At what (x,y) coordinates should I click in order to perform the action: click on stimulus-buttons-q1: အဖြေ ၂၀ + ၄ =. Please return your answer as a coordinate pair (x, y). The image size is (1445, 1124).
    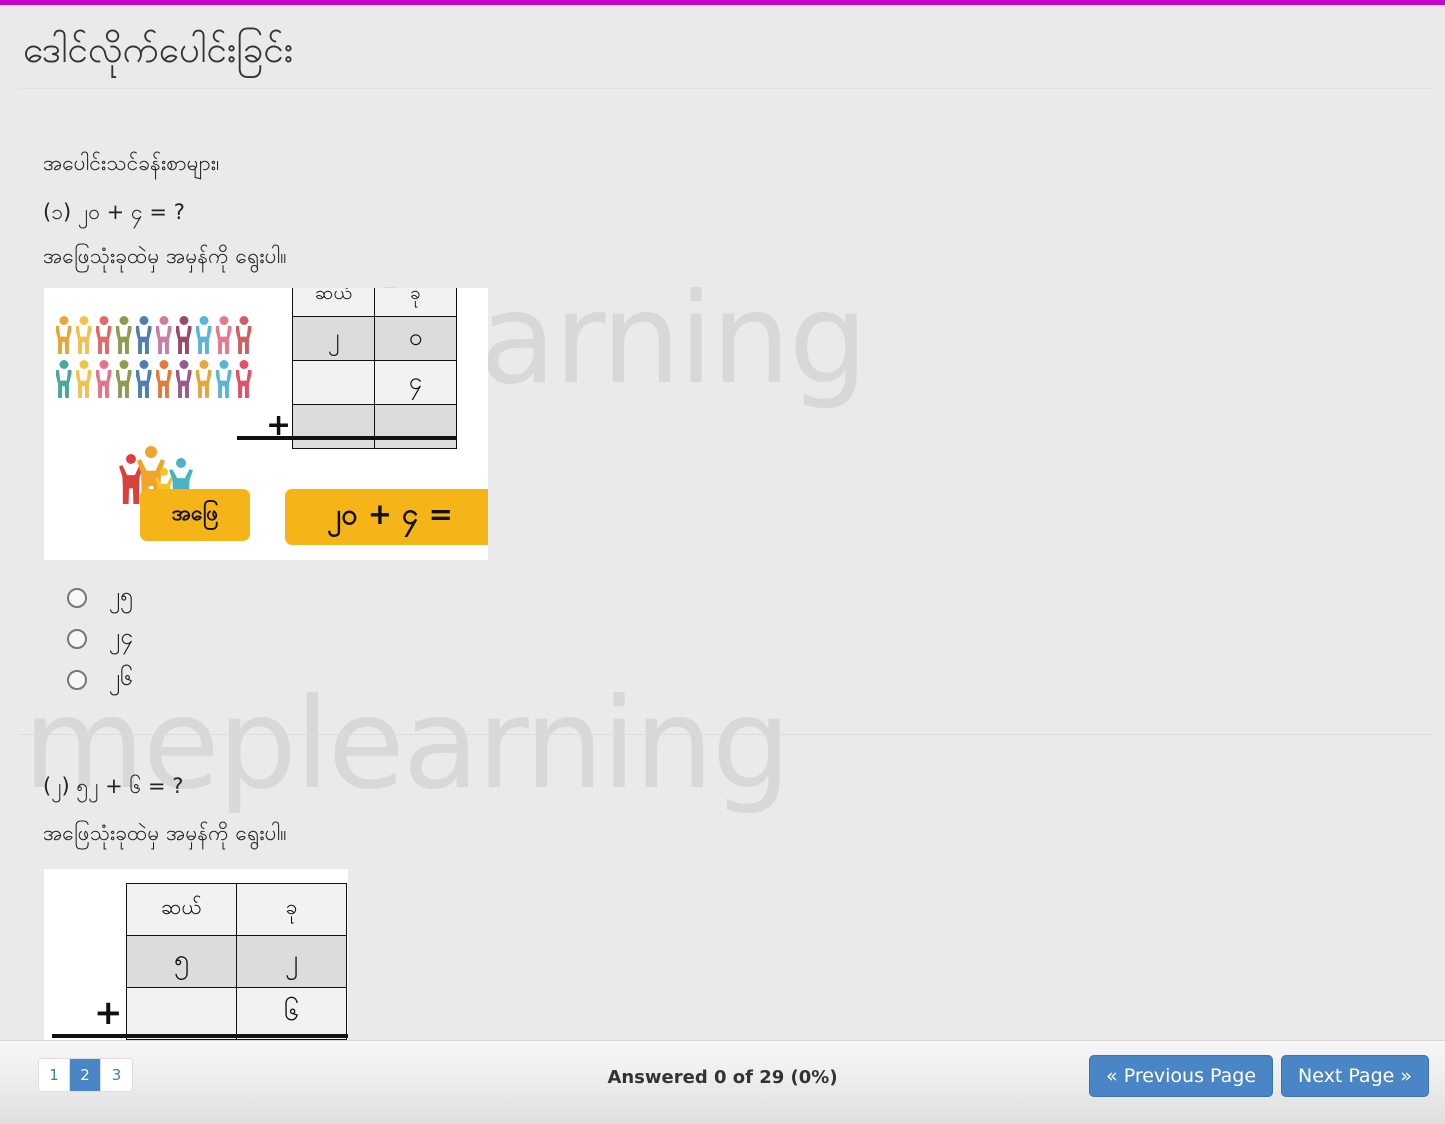
    Looking at the image, I should click on (314, 517).